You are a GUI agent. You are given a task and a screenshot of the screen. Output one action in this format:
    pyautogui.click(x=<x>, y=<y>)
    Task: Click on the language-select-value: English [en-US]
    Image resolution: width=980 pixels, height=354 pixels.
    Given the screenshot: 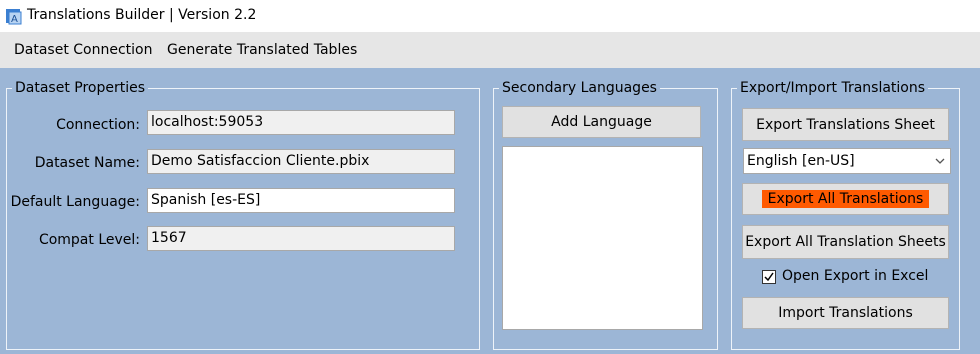 What is the action you would take?
    pyautogui.click(x=801, y=161)
    